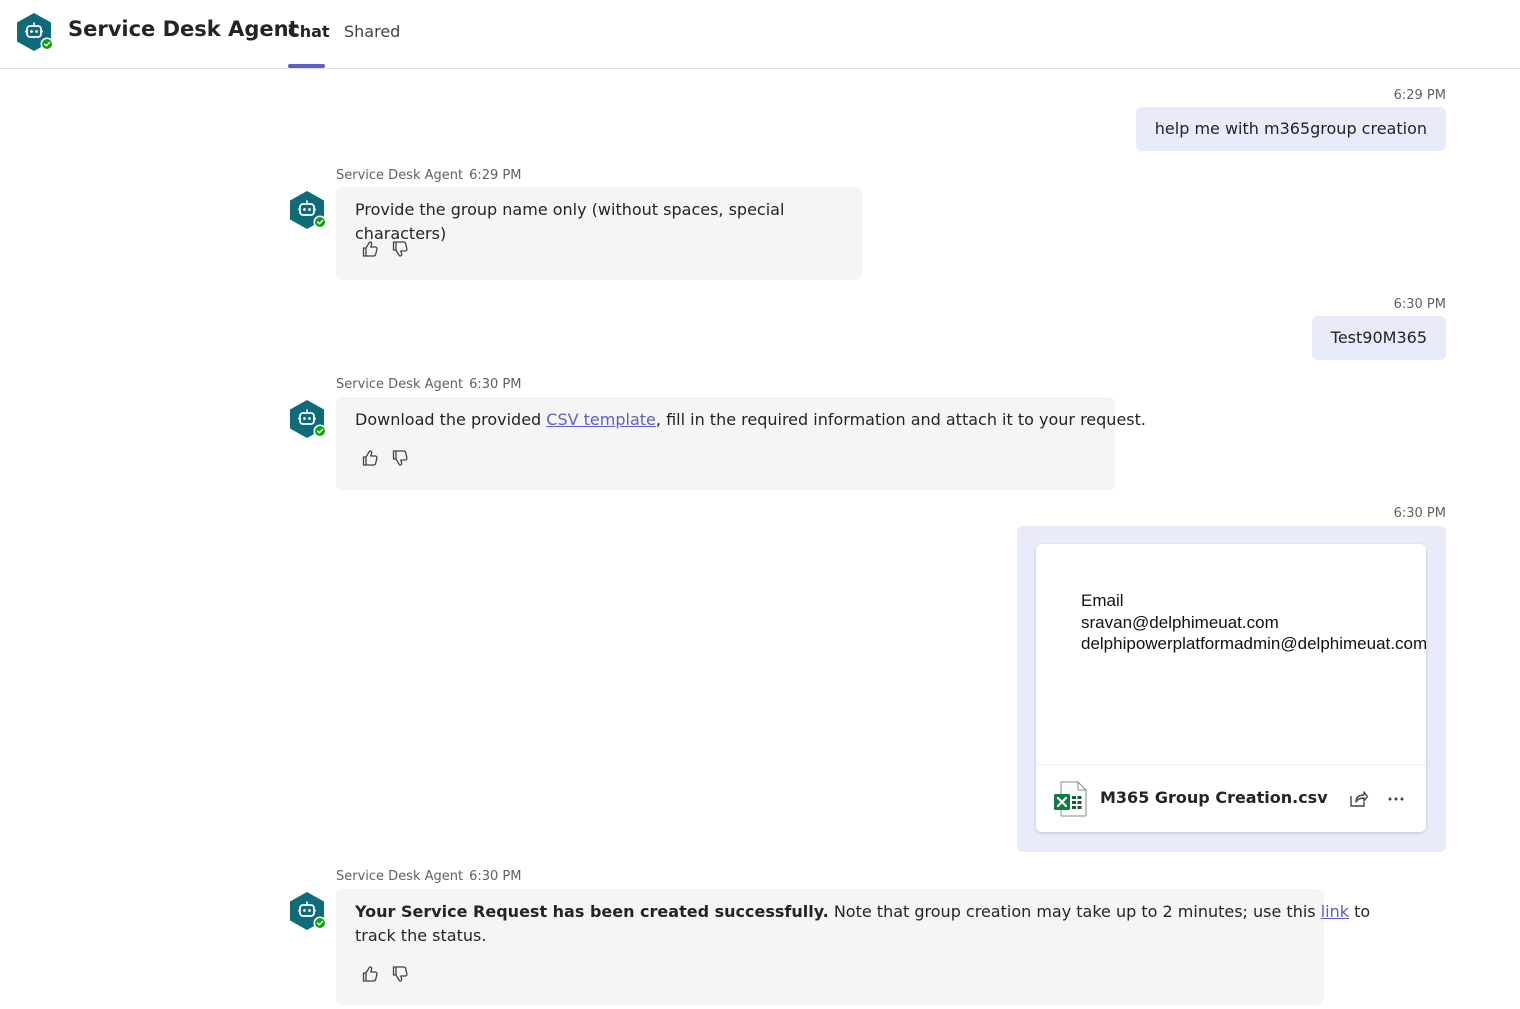 This screenshot has height=1009, width=1520. I want to click on track-status-link: link, so click(1335, 911).